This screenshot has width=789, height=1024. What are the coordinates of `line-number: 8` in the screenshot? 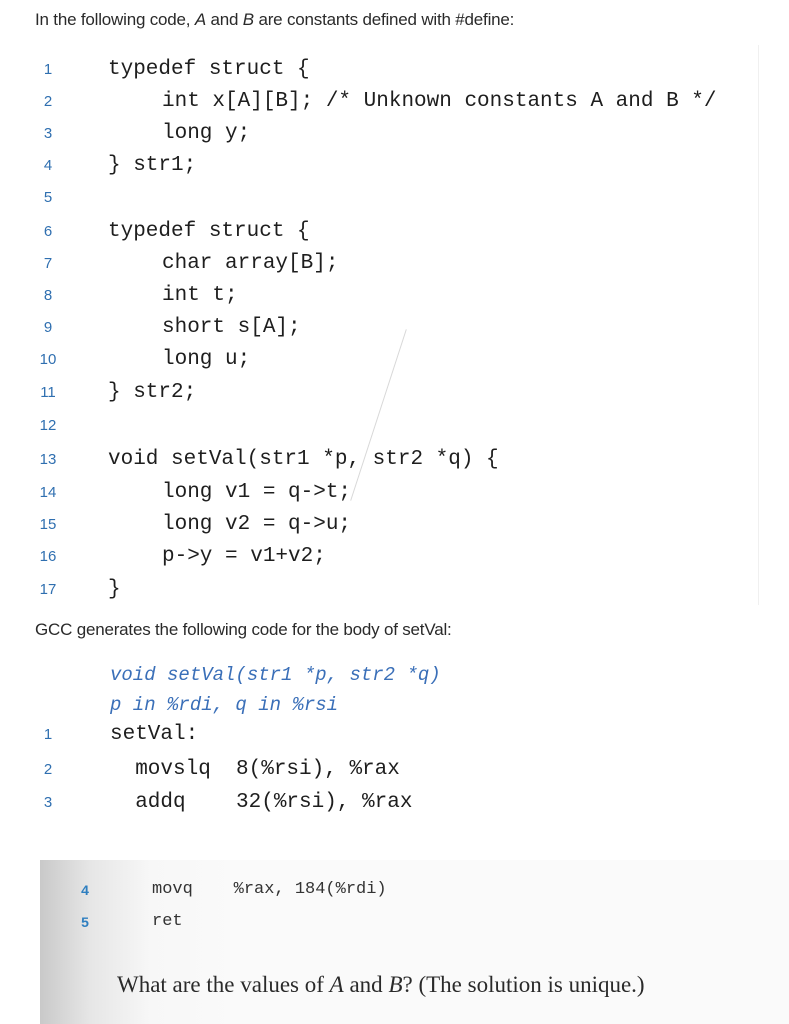 It's located at (48, 295).